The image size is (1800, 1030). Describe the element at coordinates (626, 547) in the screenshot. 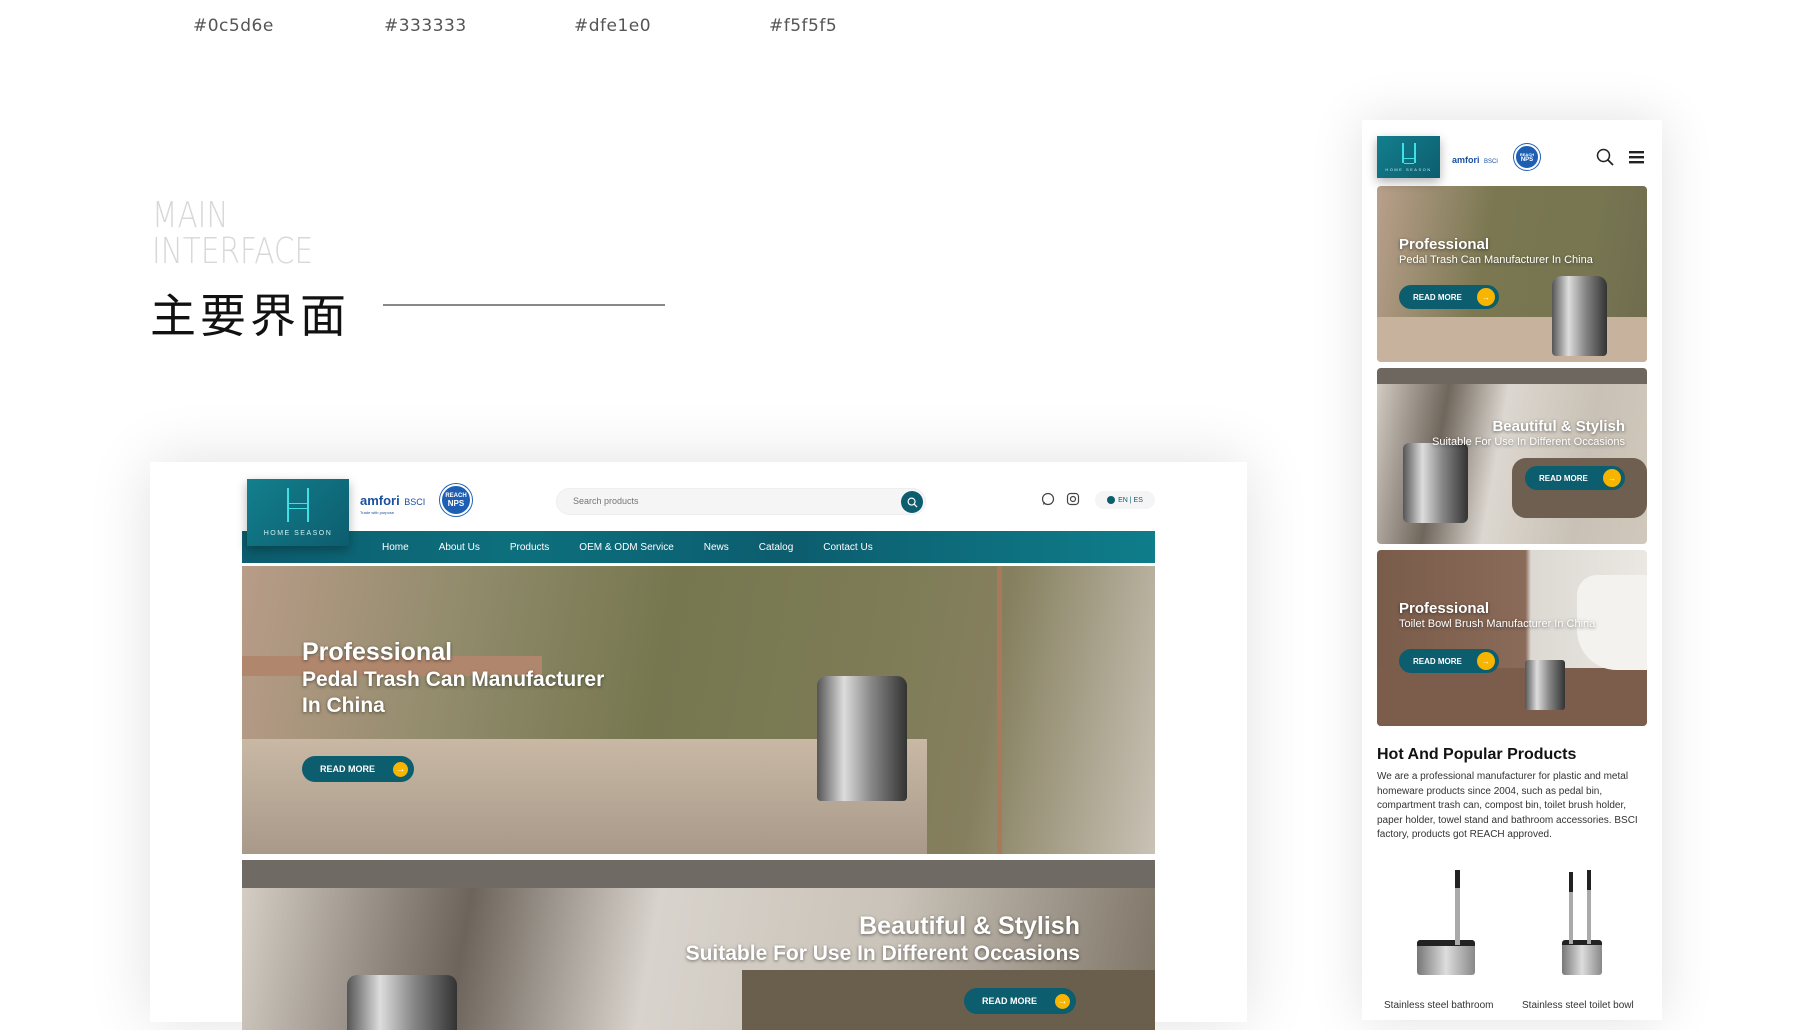

I see `nav-oem-odm: OEM & ODM Service` at that location.